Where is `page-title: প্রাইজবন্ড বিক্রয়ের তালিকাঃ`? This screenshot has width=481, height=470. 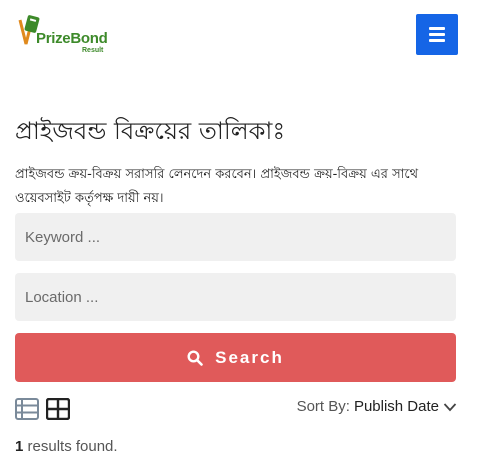
page-title: প্রাইজবন্ড বিক্রয়ের তালিকাঃ is located at coordinates (150, 131).